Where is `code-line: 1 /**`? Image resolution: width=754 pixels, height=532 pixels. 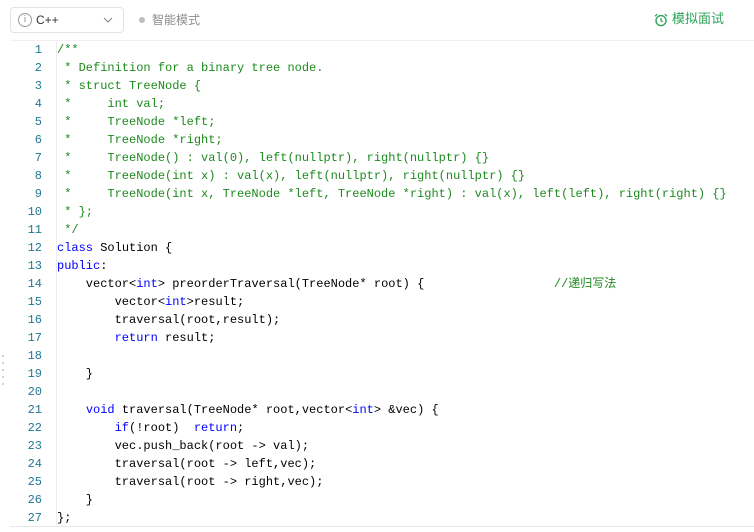 code-line: 1 /** is located at coordinates (382, 50).